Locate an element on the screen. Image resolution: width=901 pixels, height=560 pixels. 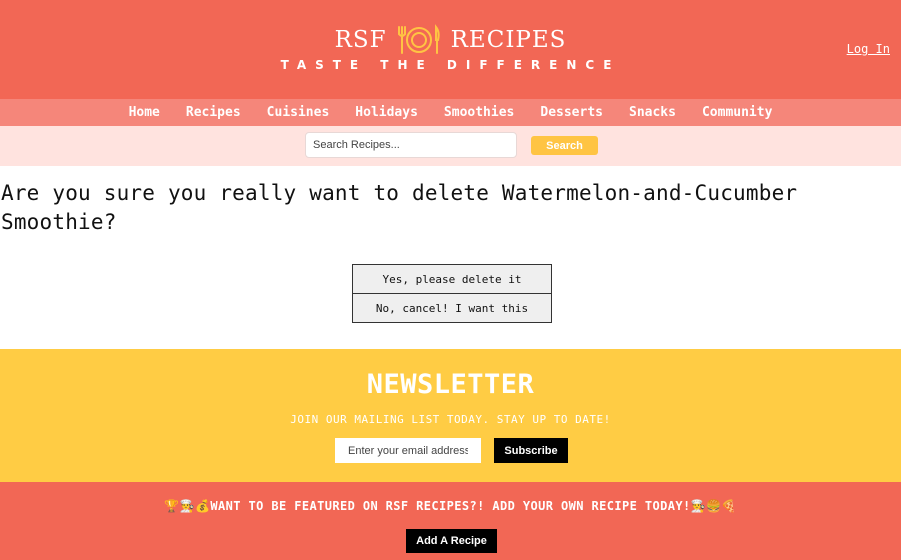
site-logo: RSF RECIPES is located at coordinates (450, 40).